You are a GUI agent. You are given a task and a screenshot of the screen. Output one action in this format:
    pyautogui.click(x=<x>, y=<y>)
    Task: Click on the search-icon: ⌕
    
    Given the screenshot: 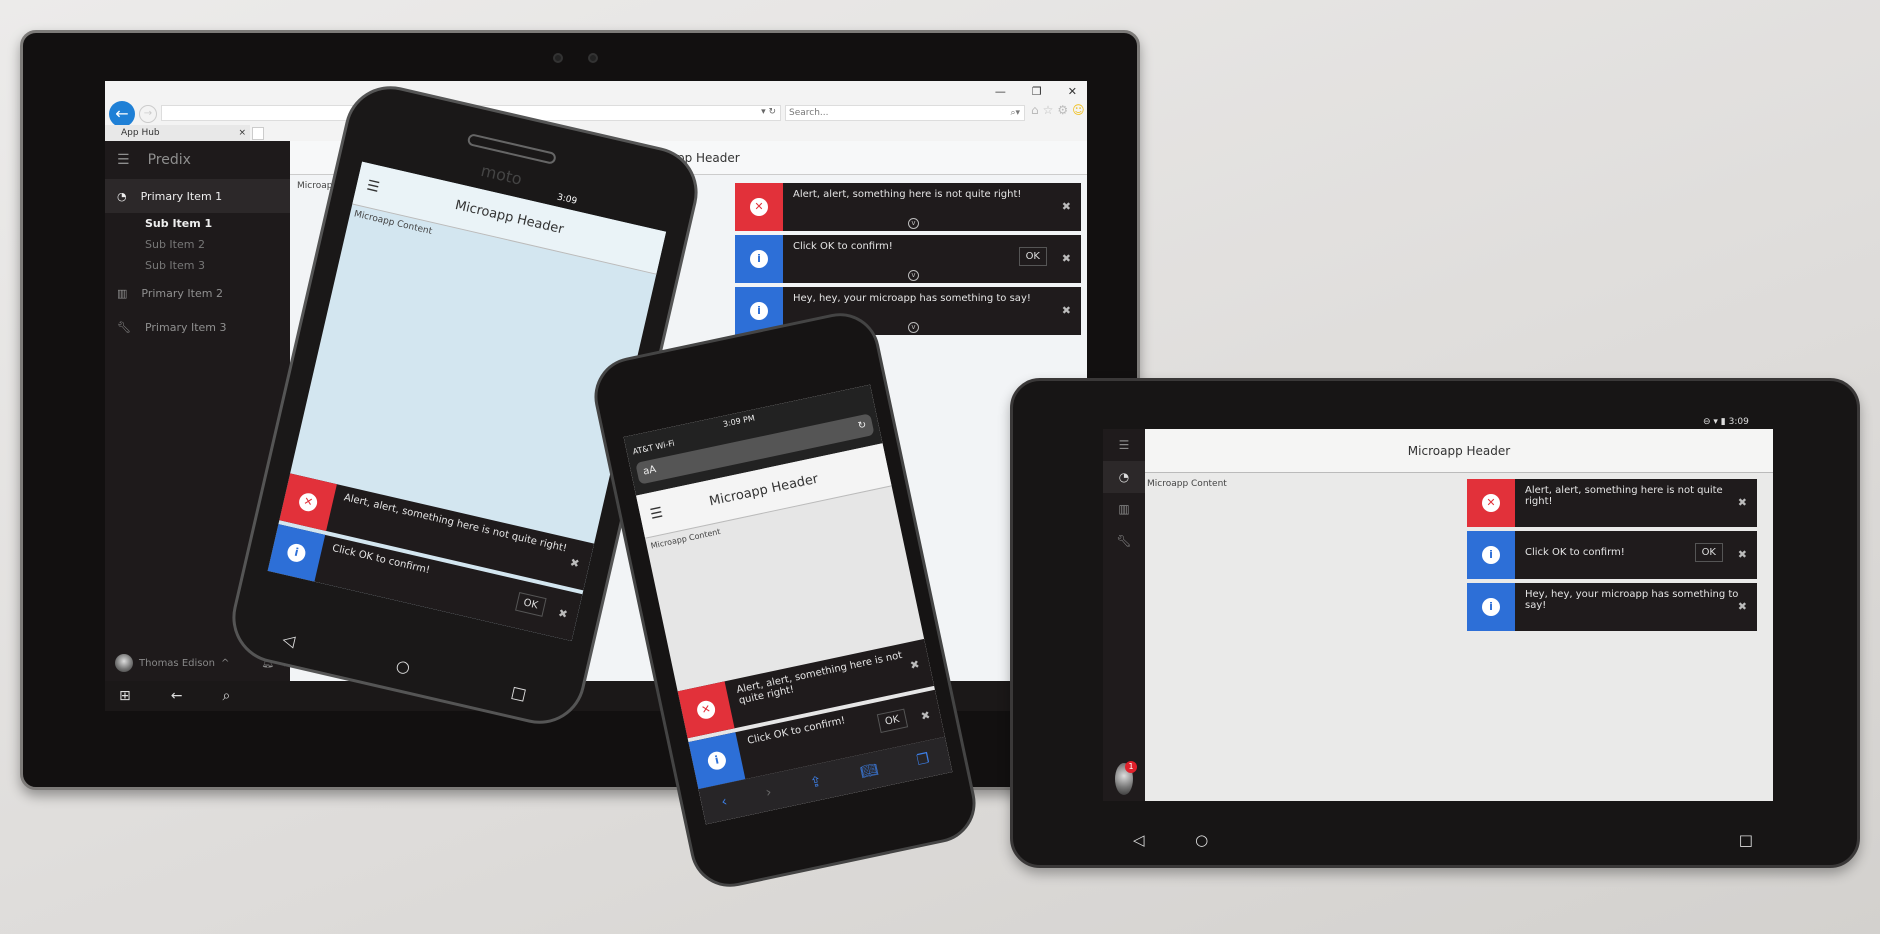 What is the action you would take?
    pyautogui.click(x=226, y=696)
    